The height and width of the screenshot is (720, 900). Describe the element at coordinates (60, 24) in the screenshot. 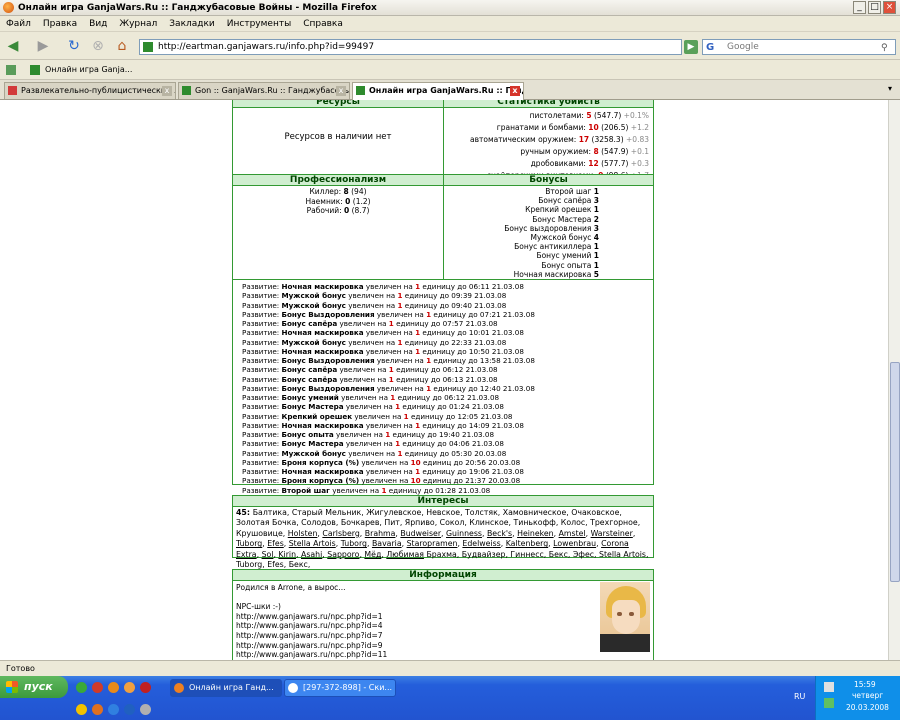

I see `menu-edit: Правка` at that location.